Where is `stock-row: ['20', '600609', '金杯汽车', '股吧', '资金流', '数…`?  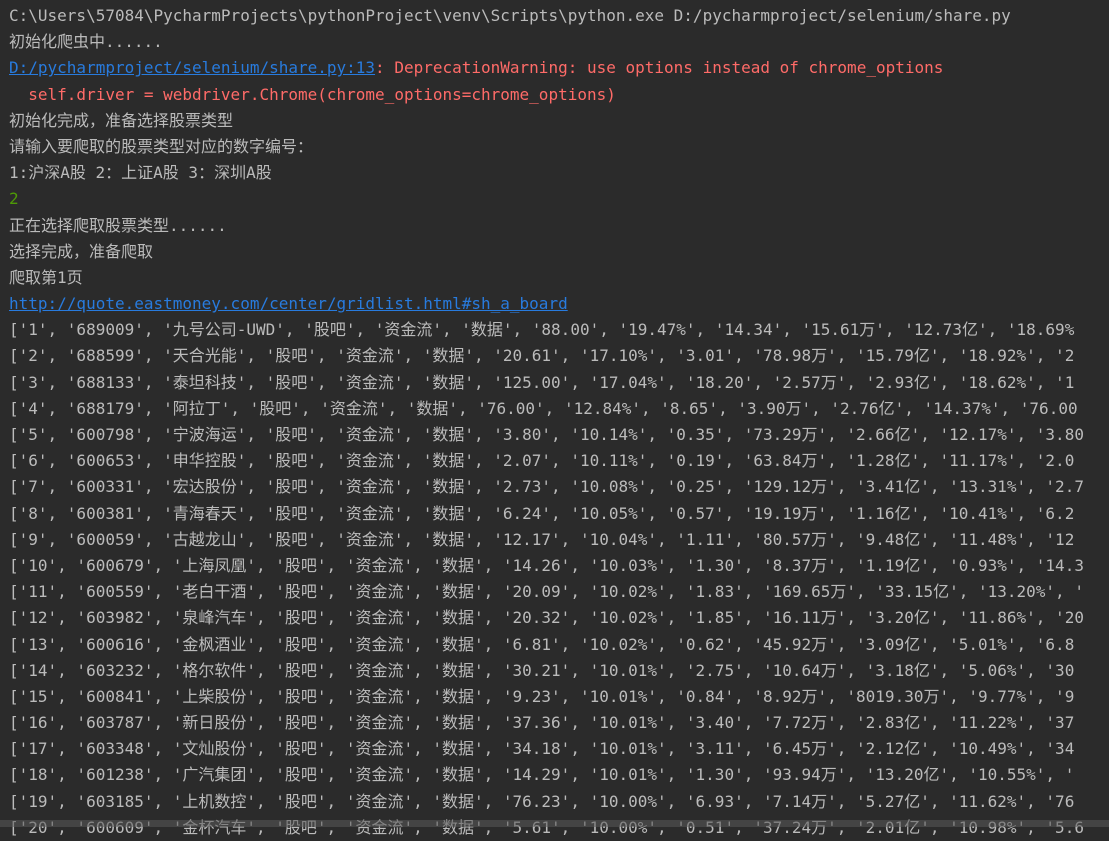 stock-row: ['20', '600609', '金杯汽车', '股吧', '资金流', '数… is located at coordinates (546, 827).